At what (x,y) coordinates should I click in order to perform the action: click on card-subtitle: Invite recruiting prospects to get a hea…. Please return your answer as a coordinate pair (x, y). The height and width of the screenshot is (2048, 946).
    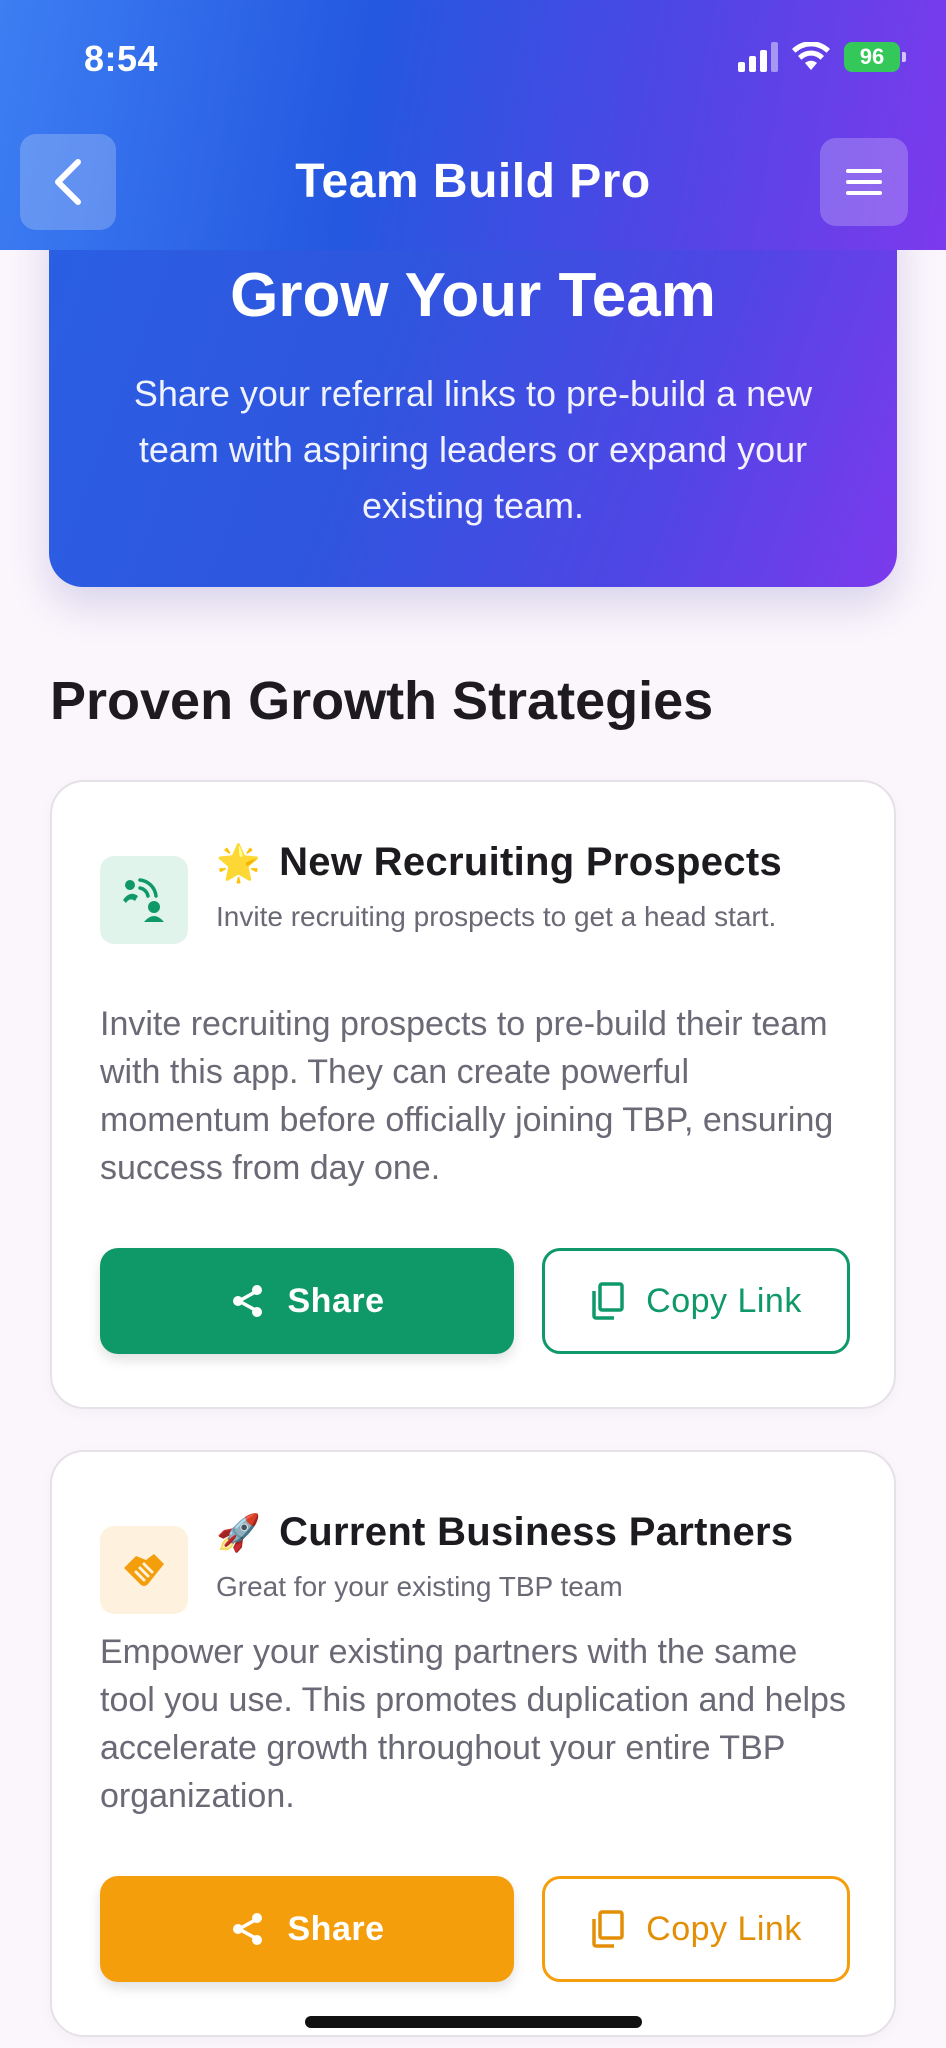
    Looking at the image, I should click on (496, 916).